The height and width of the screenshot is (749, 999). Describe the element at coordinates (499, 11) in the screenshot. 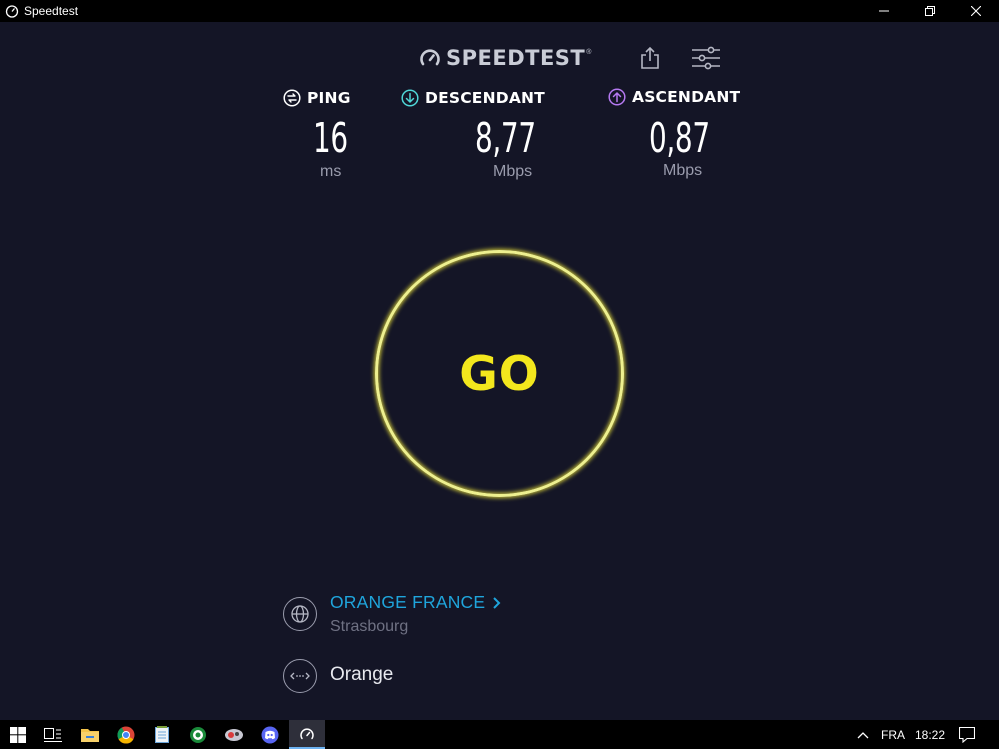

I see `title-bar: Speedtest` at that location.